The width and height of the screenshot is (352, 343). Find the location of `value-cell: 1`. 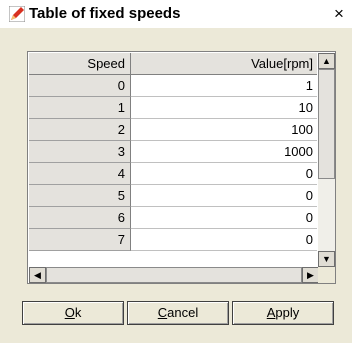

value-cell: 1 is located at coordinates (224, 86).